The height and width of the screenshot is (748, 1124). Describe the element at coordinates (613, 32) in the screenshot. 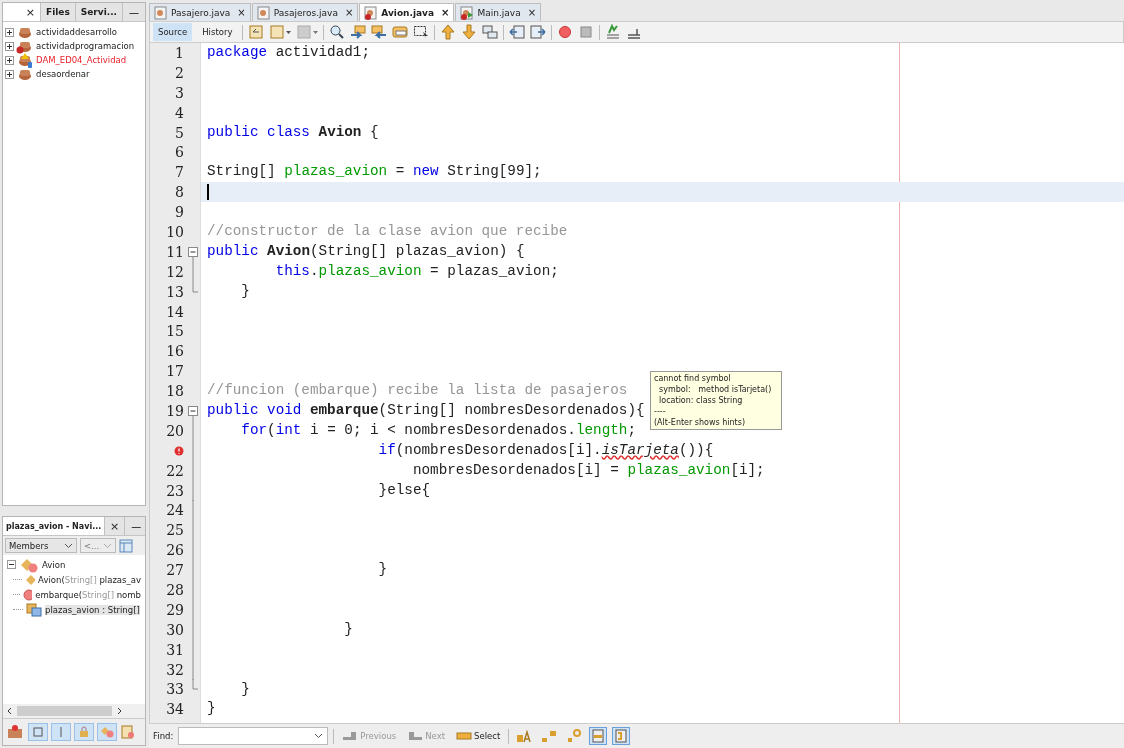

I see `comment-icon` at that location.